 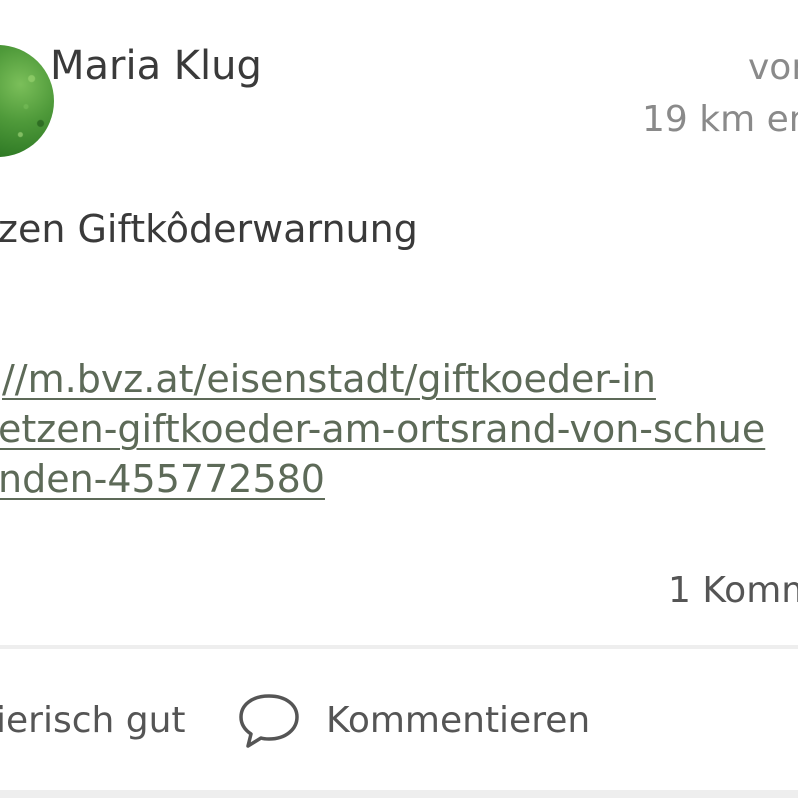 I want to click on post-title: zen Giftkôderwarnung, so click(x=209, y=229).